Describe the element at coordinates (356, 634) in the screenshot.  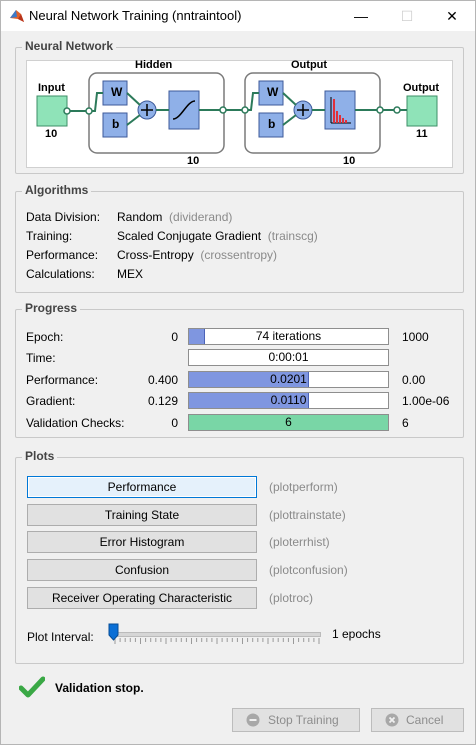
I see `plot-interval-value: 1 epochs` at that location.